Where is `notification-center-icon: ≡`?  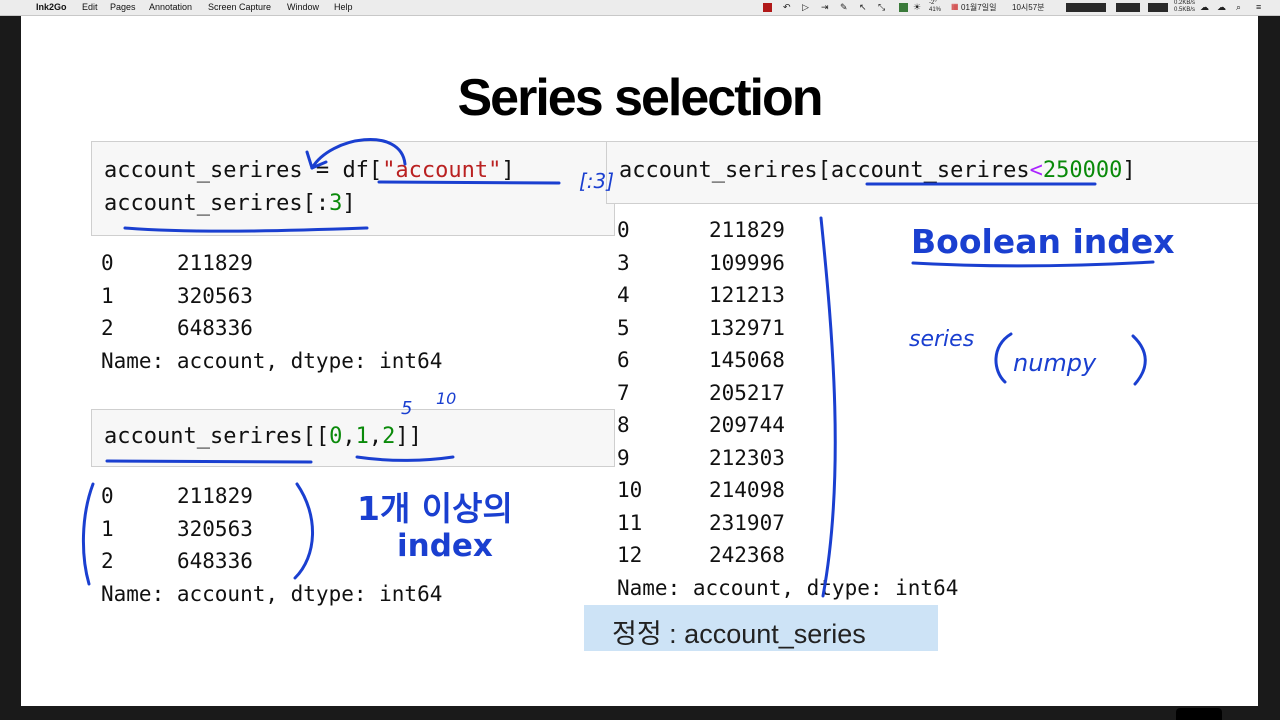
notification-center-icon: ≡ is located at coordinates (1258, 7).